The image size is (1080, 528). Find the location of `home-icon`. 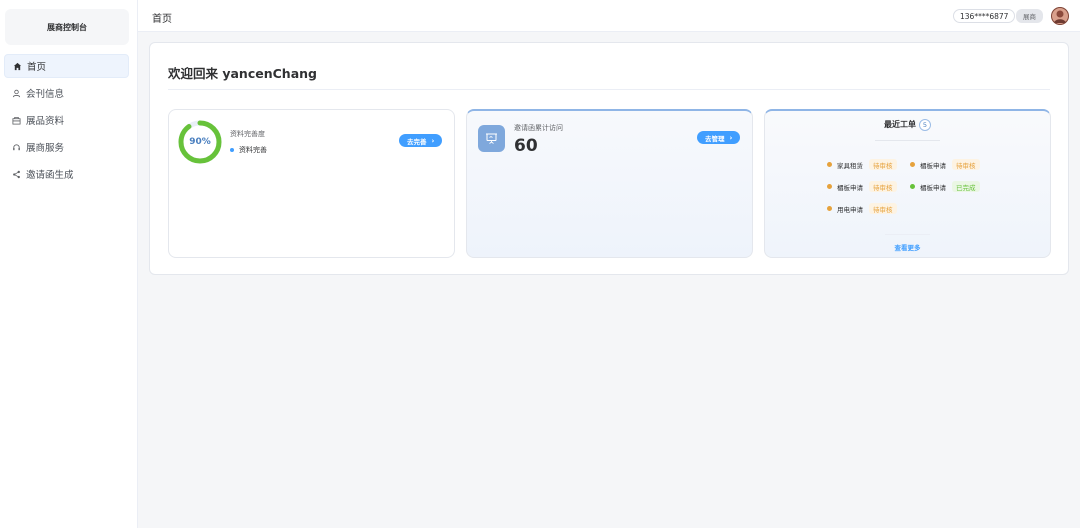

home-icon is located at coordinates (17, 66).